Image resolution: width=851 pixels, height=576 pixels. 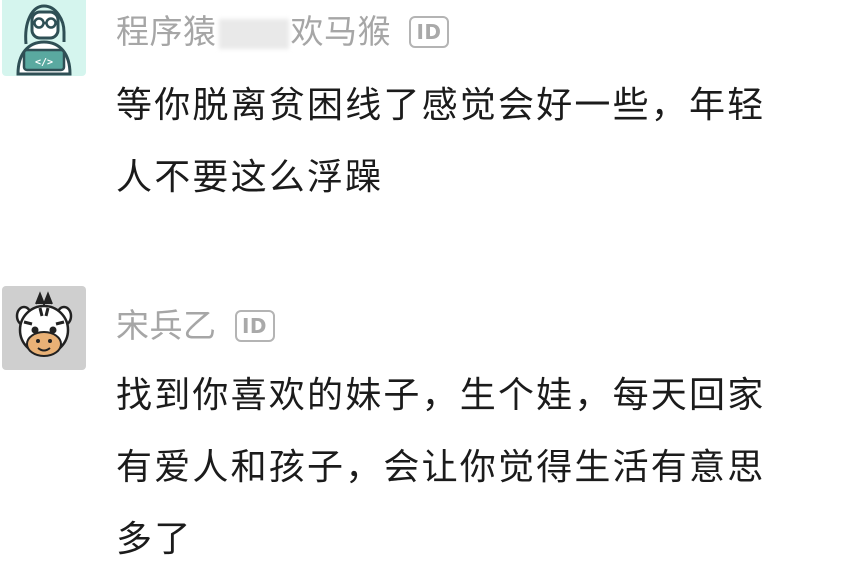 I want to click on programmer-avatar-icon: </>, so click(x=44, y=40).